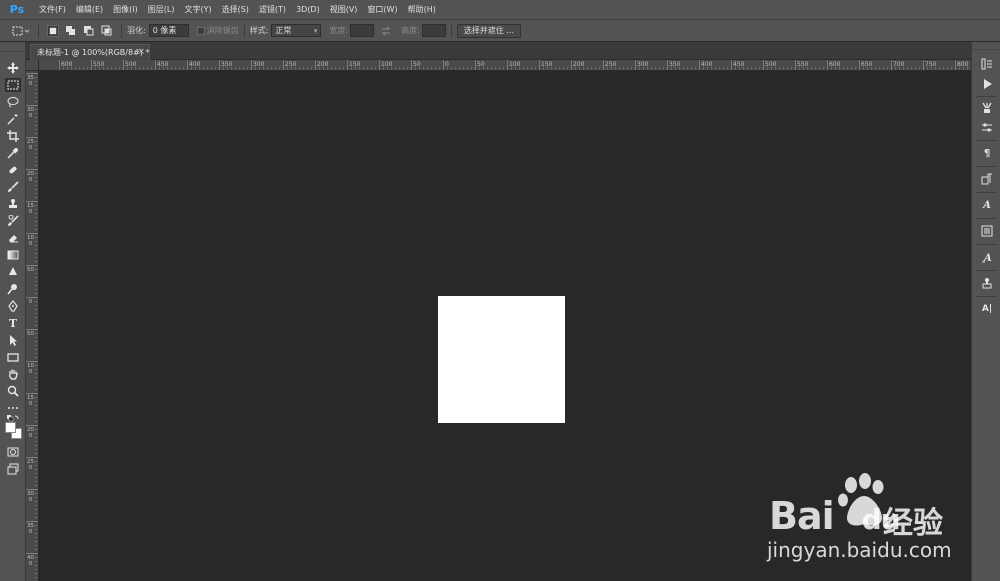 The width and height of the screenshot is (1000, 581). I want to click on properties-panel-icon, so click(987, 231).